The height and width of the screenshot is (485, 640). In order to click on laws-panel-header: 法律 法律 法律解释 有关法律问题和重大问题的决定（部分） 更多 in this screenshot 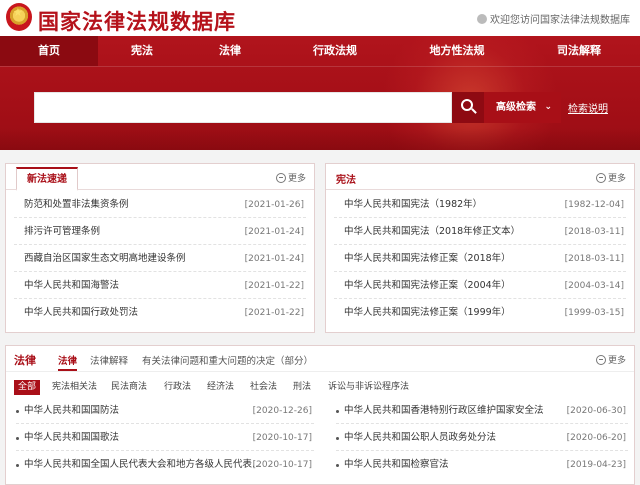, I will do `click(320, 359)`.